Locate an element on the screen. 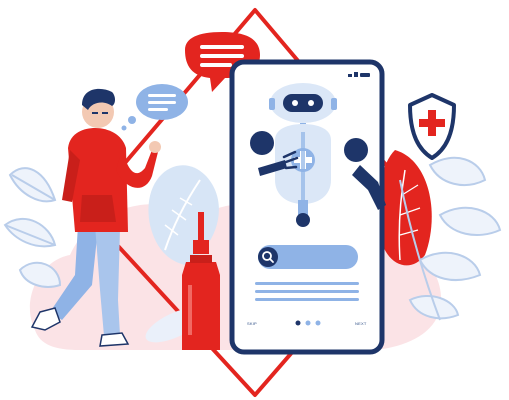 The image size is (509, 400). search-input is located at coordinates (308, 257).